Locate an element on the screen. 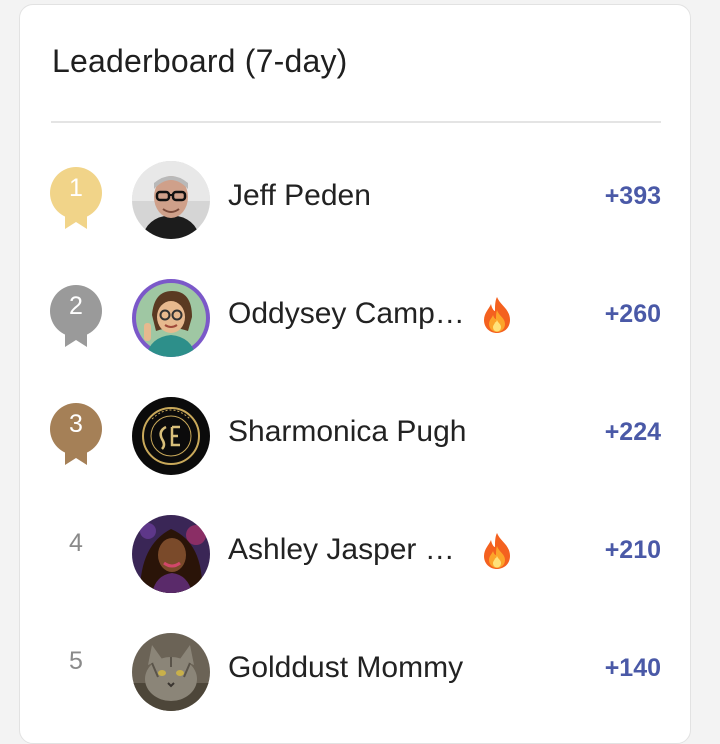 This screenshot has height=744, width=720. silver-medal-icon: 2 is located at coordinates (77, 316).